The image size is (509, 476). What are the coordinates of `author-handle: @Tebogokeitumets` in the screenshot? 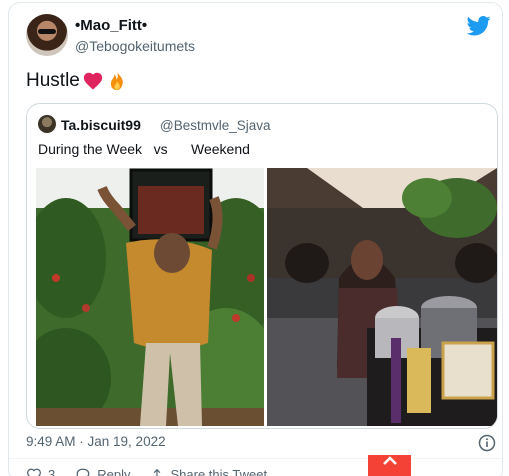 It's located at (135, 46).